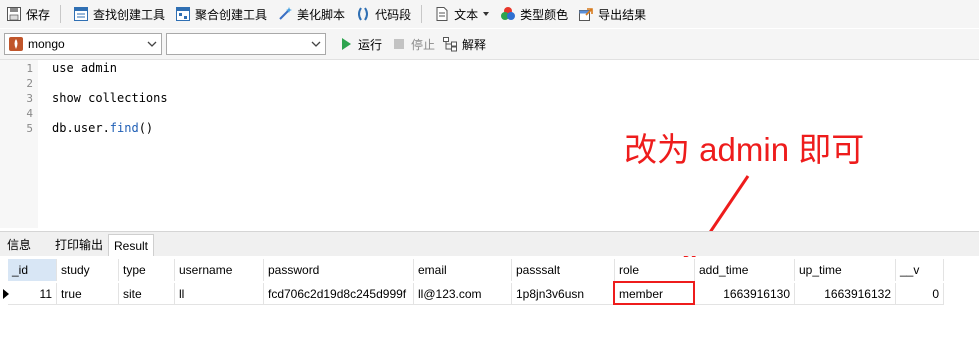 The height and width of the screenshot is (358, 979). I want to click on table-cell-role-highlighted: member, so click(654, 293).